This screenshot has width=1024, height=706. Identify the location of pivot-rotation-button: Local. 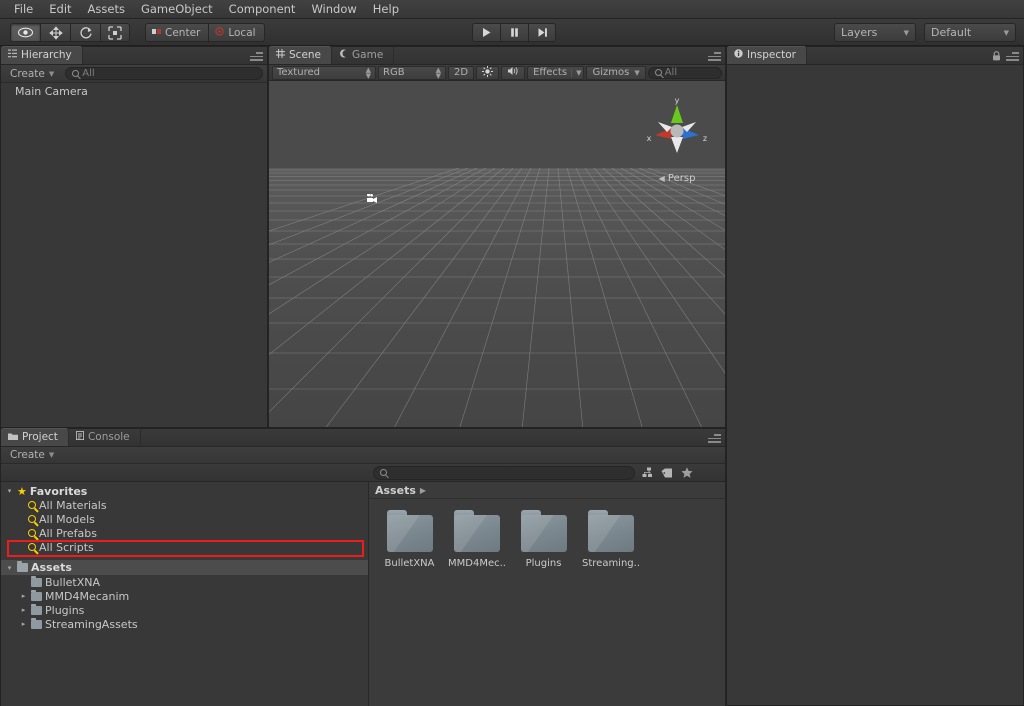
(236, 32).